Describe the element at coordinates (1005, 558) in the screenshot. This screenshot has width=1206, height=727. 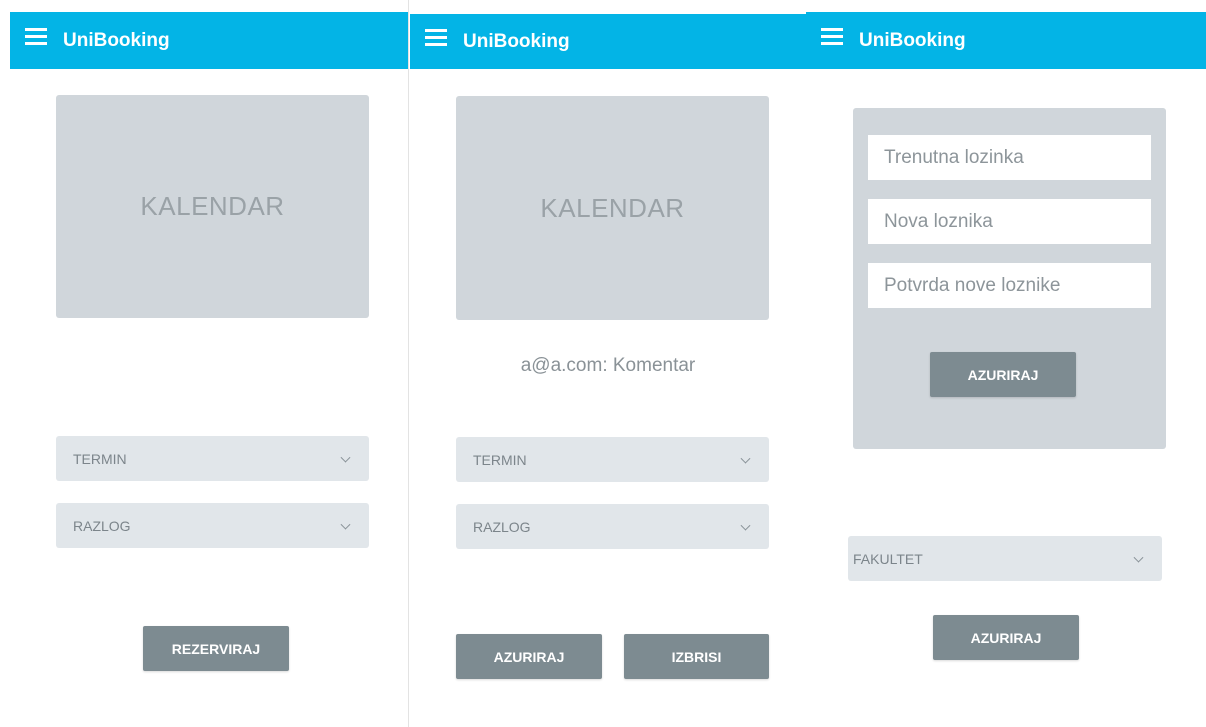
I see `fakultet-select: FAKULTET` at that location.